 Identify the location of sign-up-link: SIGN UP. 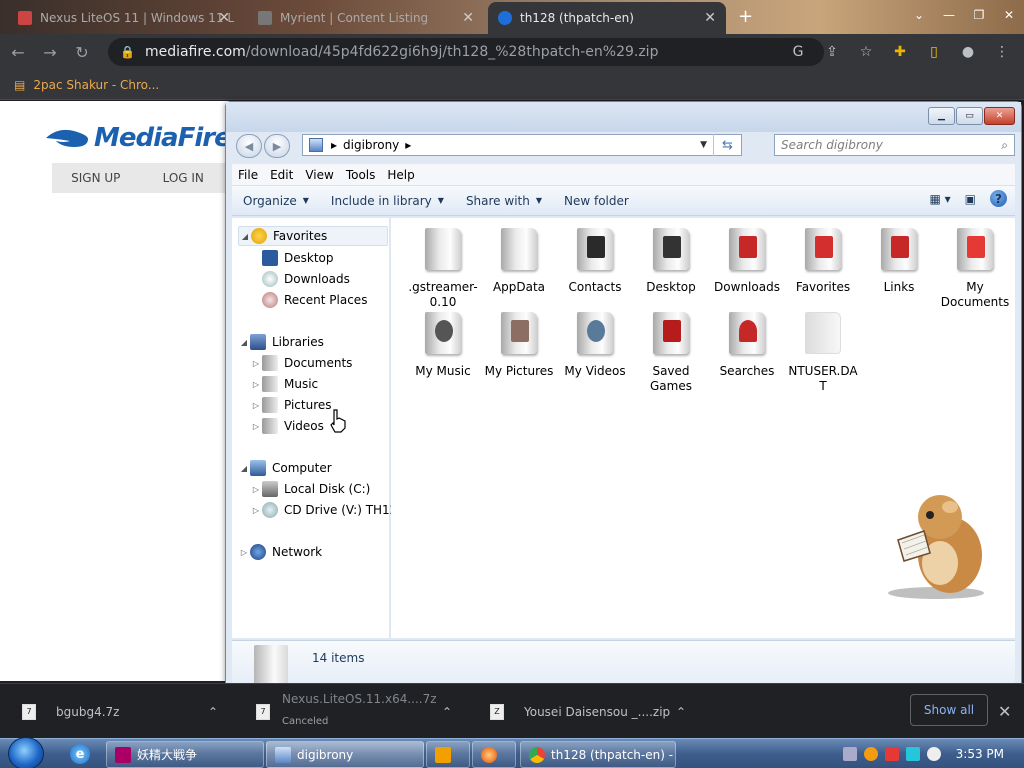
(96, 178).